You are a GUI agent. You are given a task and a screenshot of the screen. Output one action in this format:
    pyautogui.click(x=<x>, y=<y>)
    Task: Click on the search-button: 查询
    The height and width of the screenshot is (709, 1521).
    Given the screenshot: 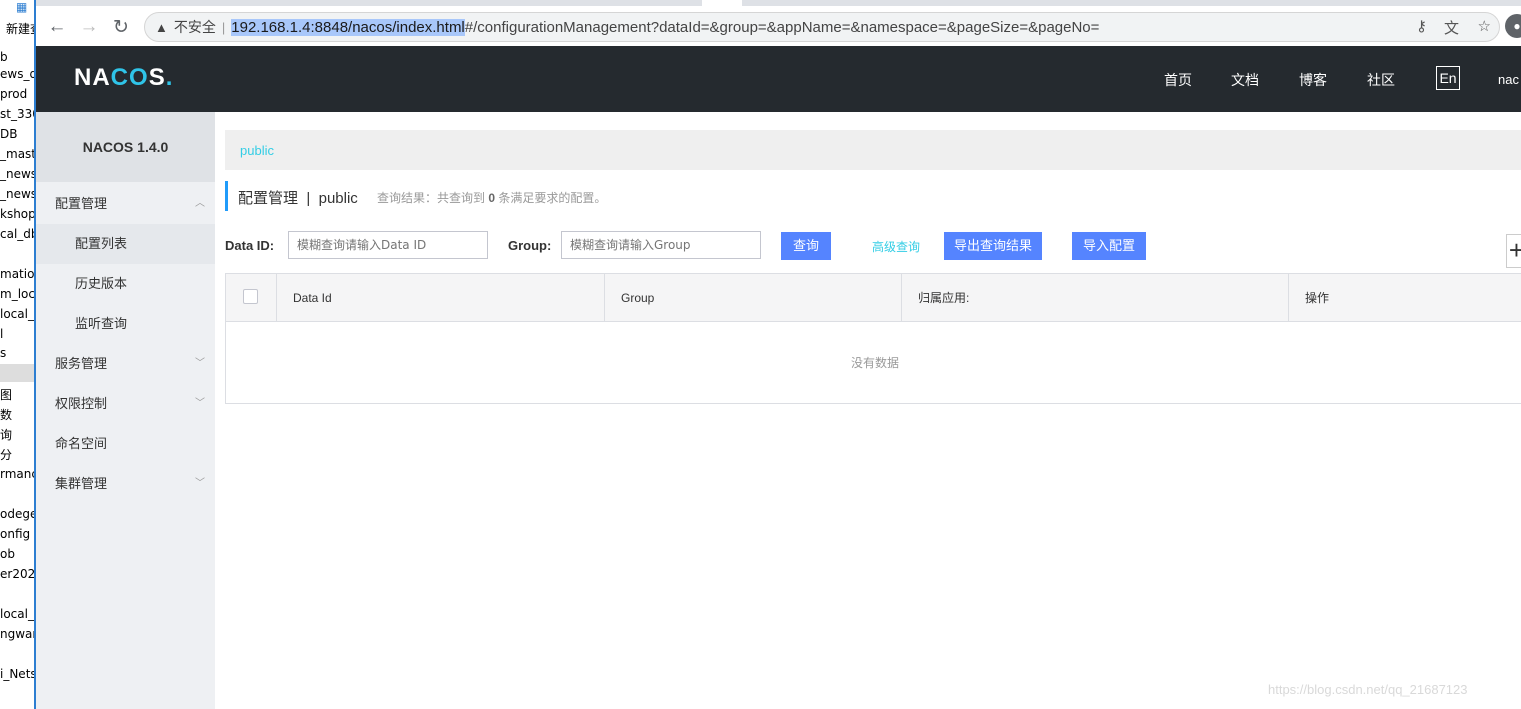 What is the action you would take?
    pyautogui.click(x=806, y=246)
    